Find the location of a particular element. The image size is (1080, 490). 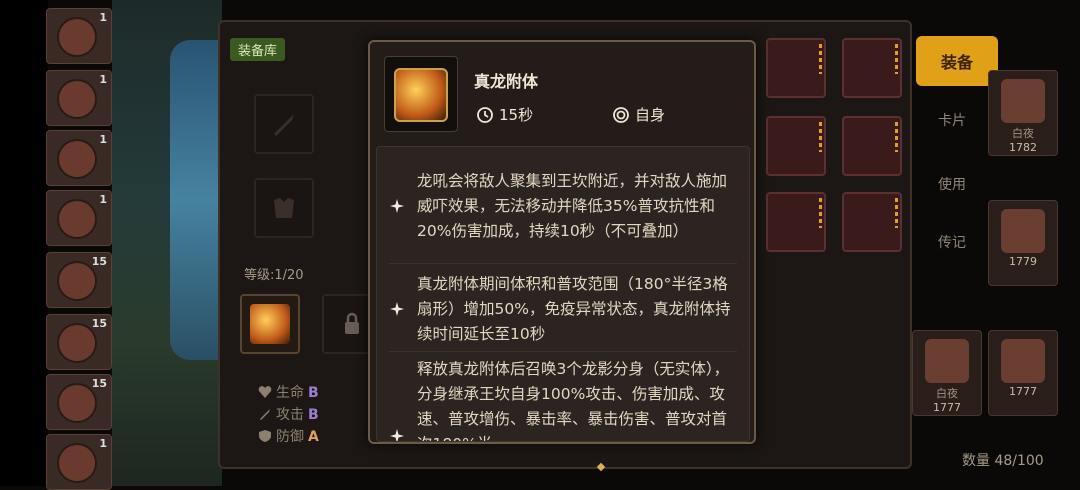

hero-card: 1779 is located at coordinates (1023, 243).